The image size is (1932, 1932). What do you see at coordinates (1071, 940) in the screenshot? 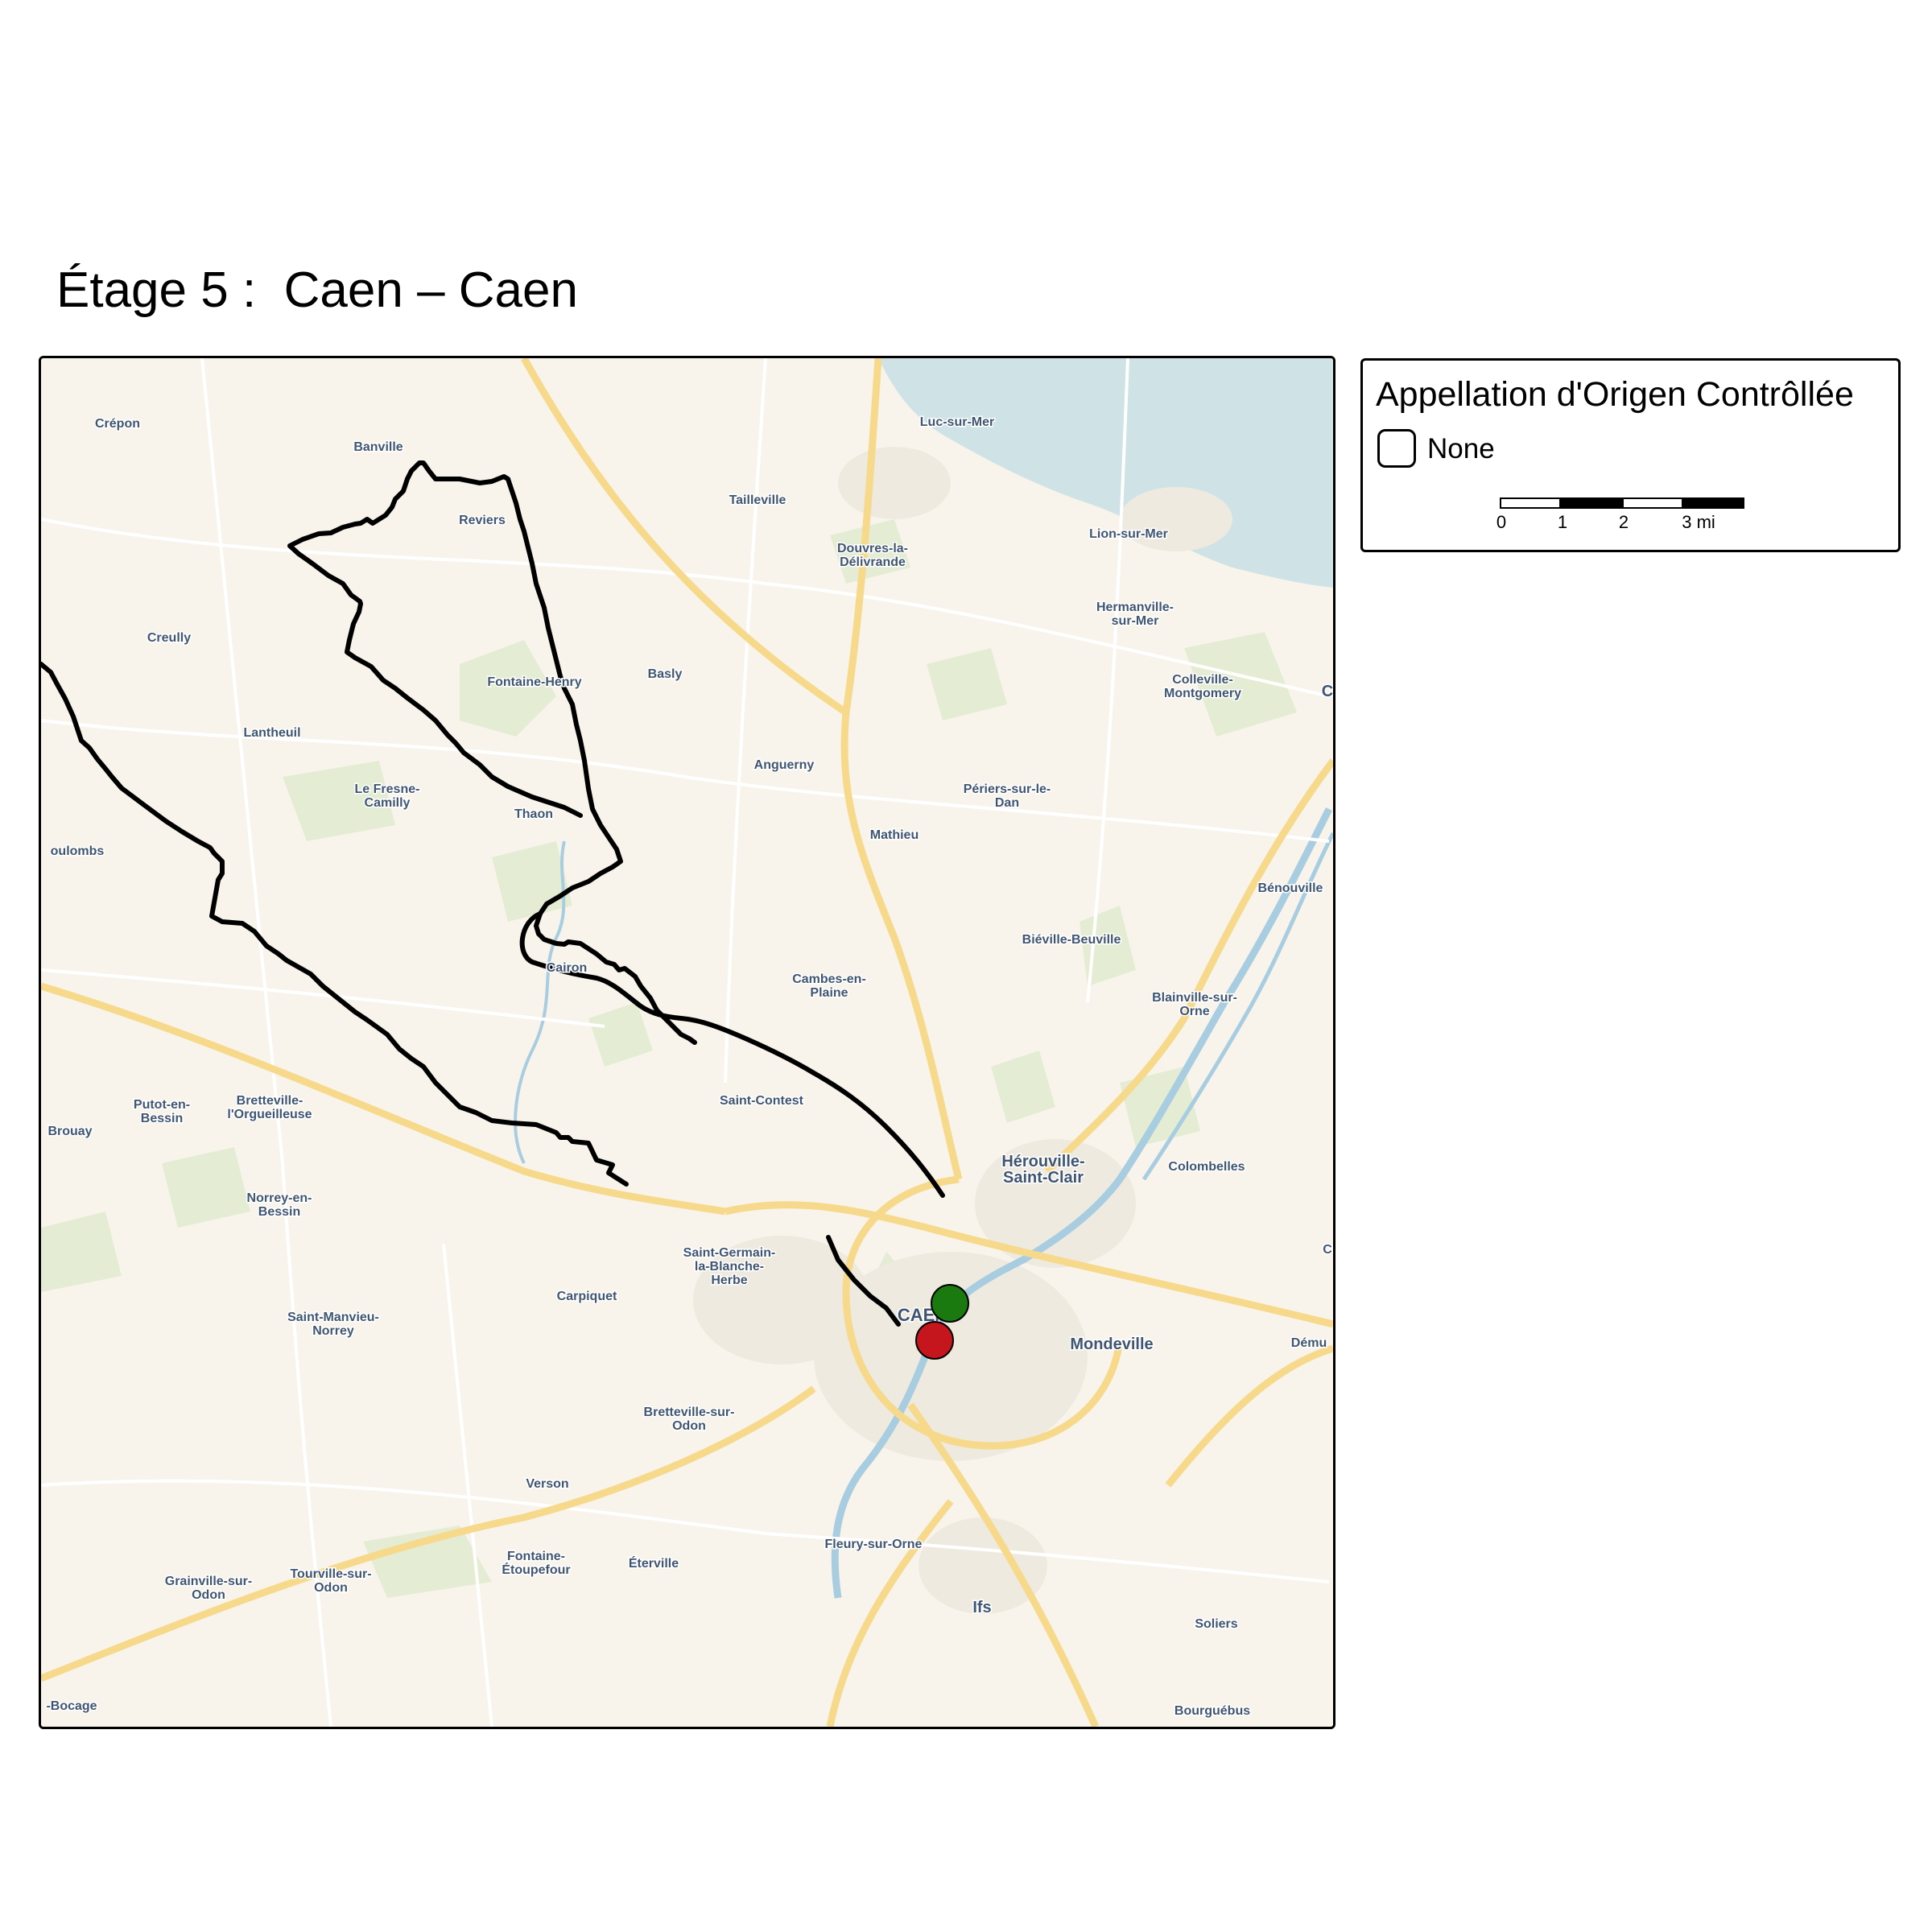
I see `place-label: Biéville-Beuville` at bounding box center [1071, 940].